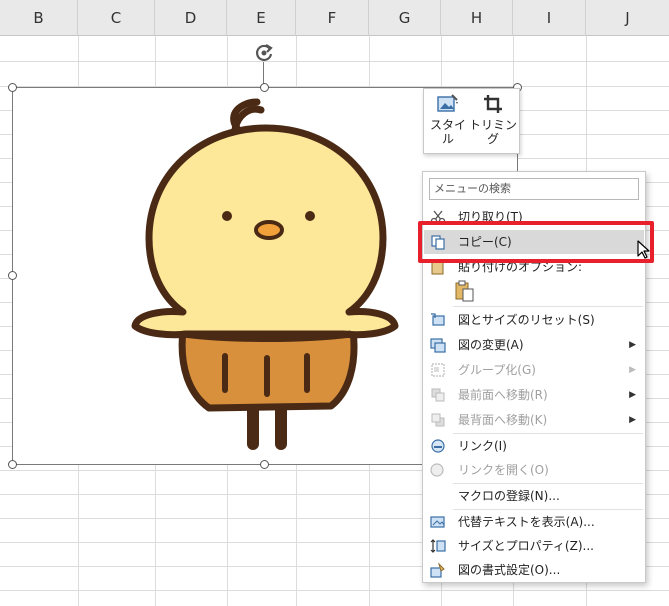 Image resolution: width=669 pixels, height=606 pixels. What do you see at coordinates (448, 125) in the screenshot?
I see `style-label-line1: スタイ` at bounding box center [448, 125].